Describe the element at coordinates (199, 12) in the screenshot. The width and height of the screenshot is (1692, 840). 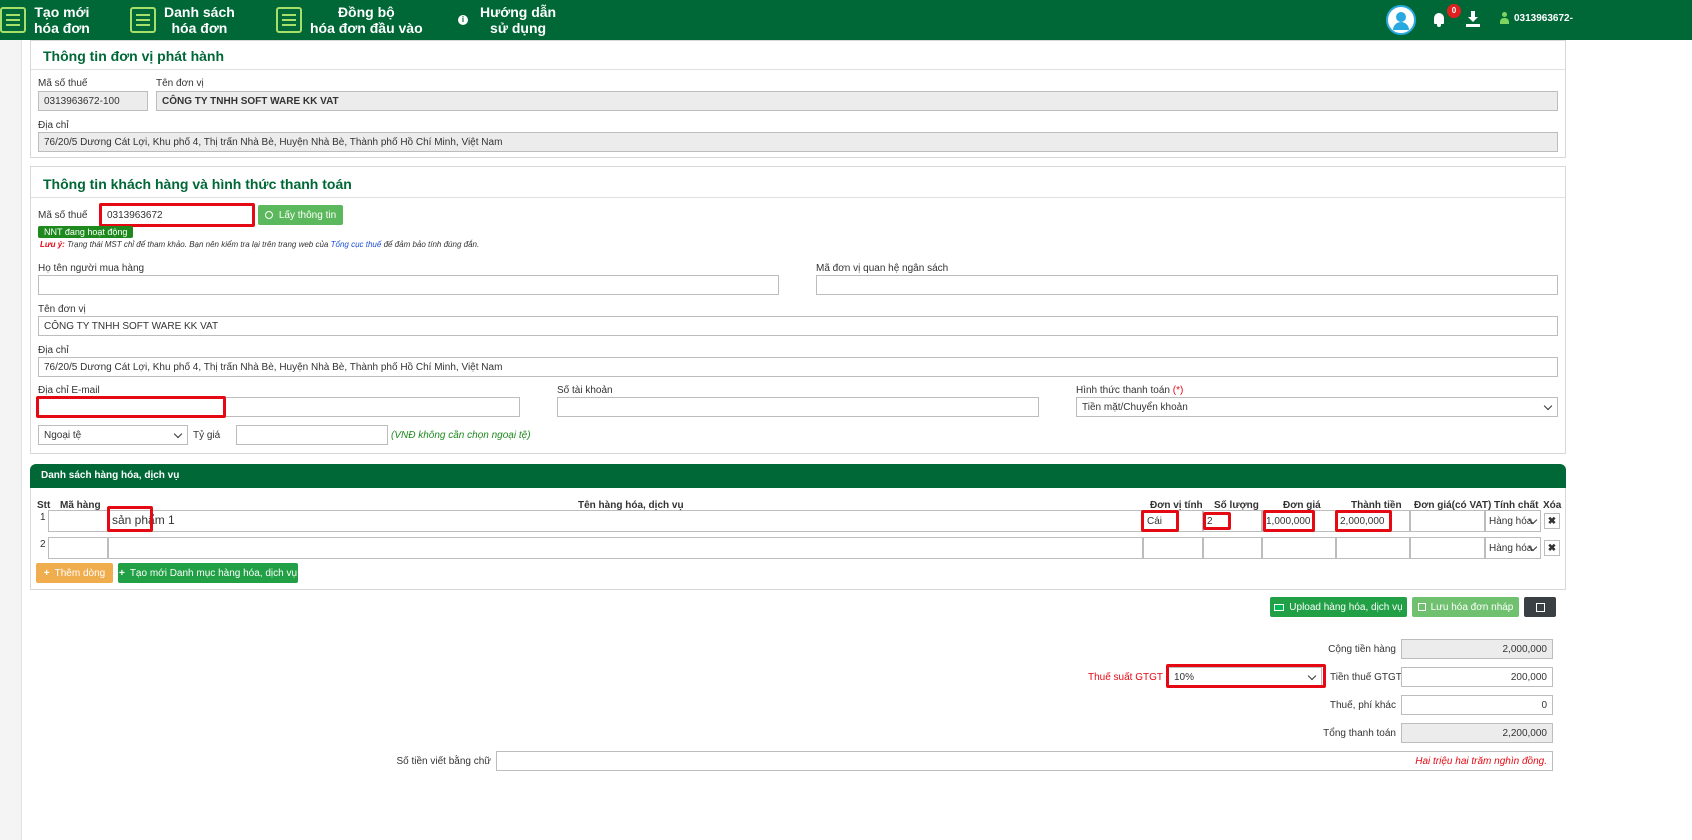
I see `nav-label-line1: Danh sách` at that location.